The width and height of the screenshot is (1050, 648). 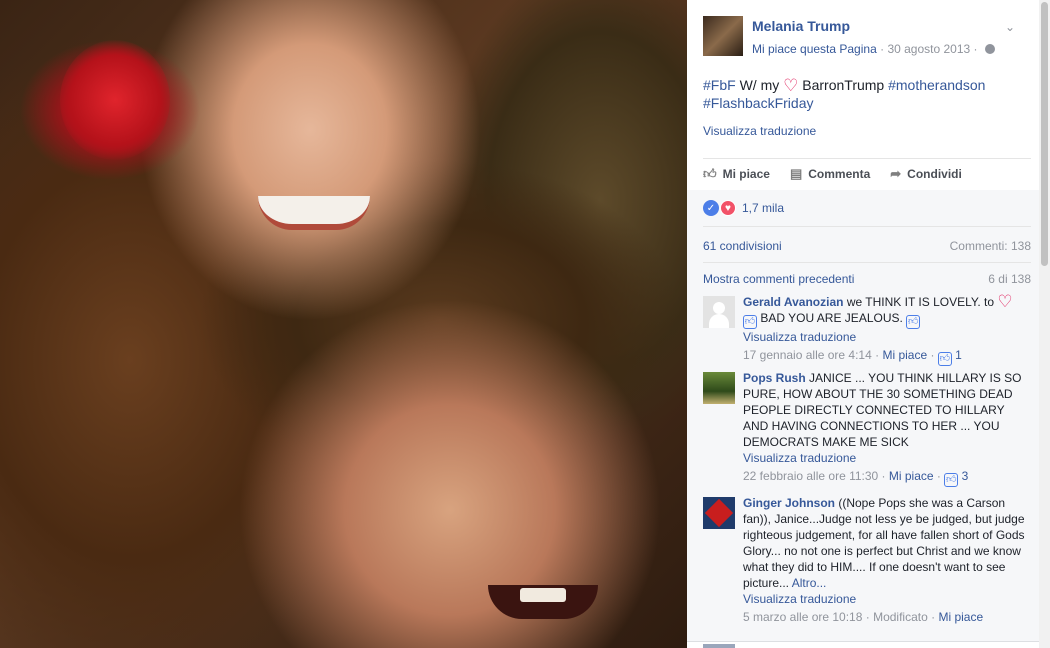 I want to click on reactions-count: 1,7 mila, so click(x=763, y=208).